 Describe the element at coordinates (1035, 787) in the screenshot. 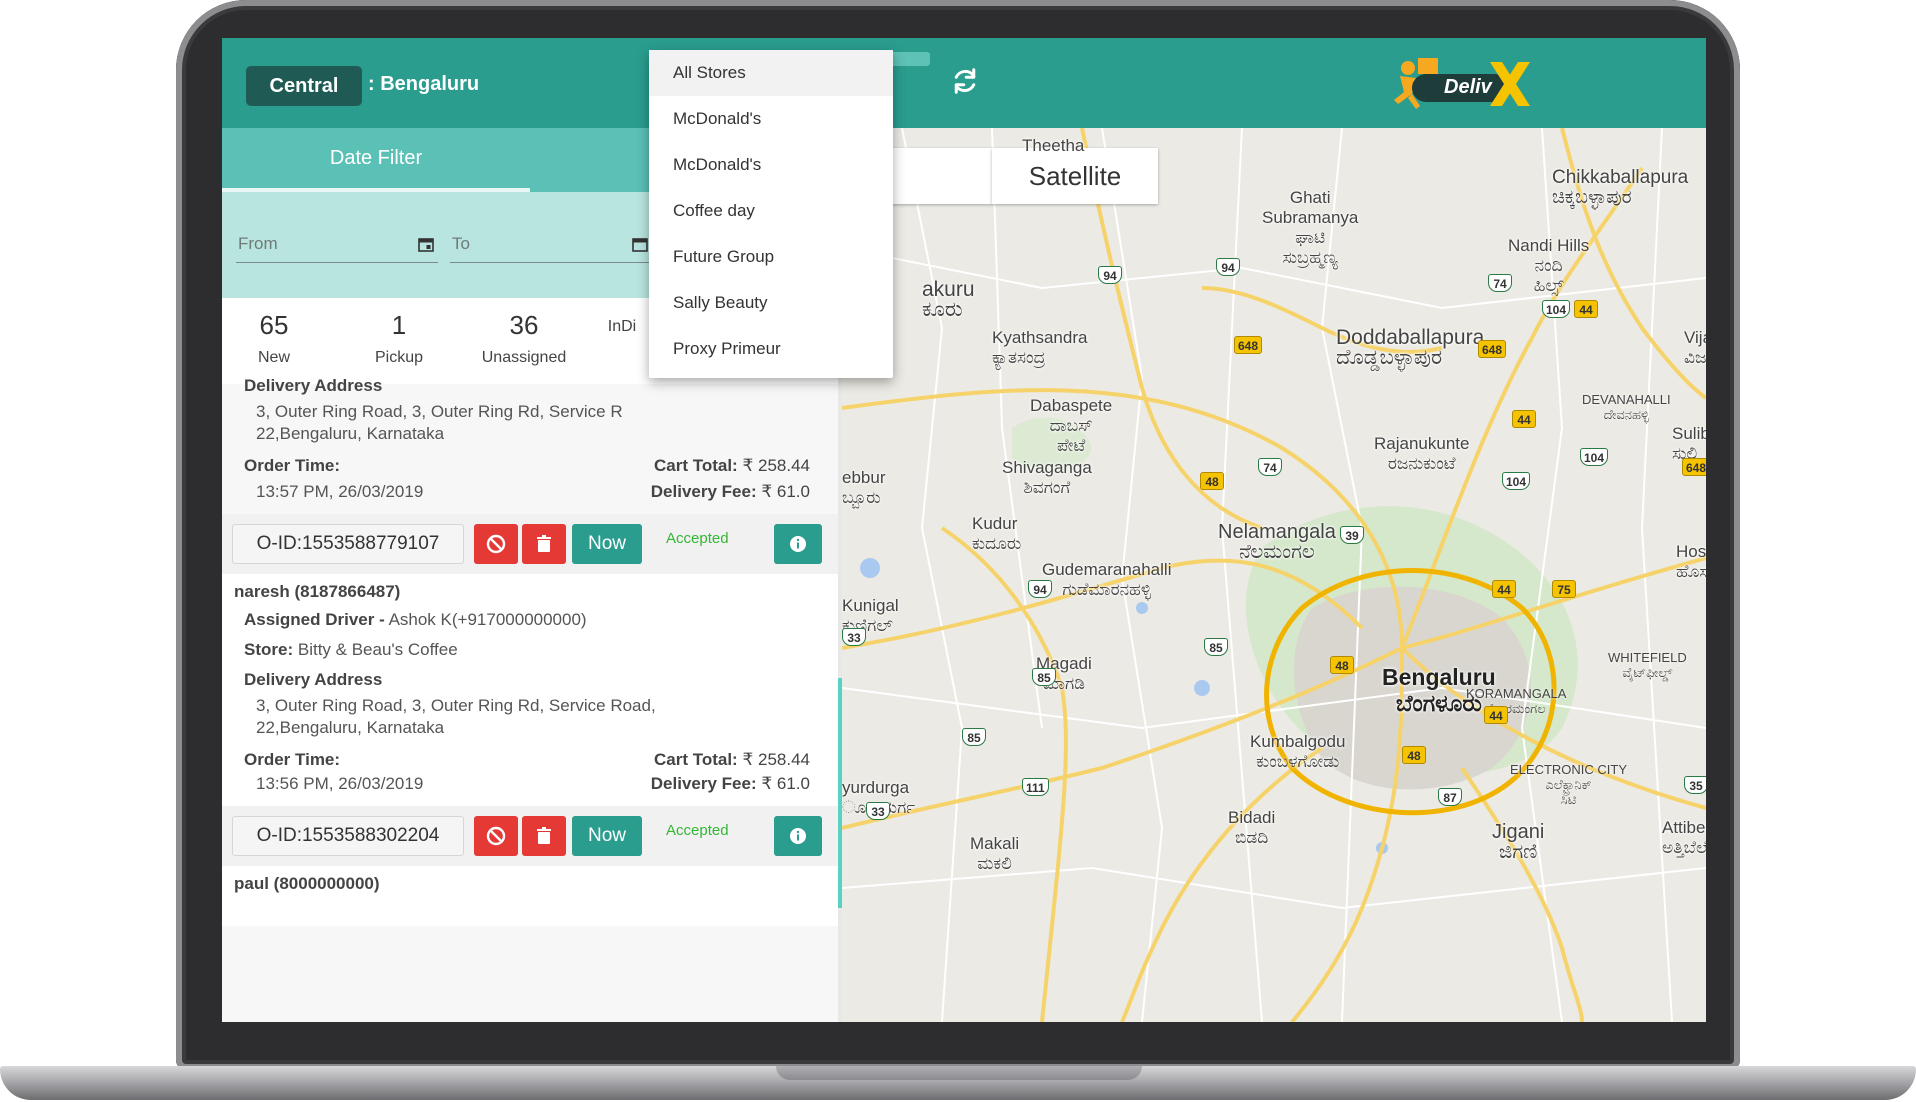

I see `highway-shield: 111` at that location.